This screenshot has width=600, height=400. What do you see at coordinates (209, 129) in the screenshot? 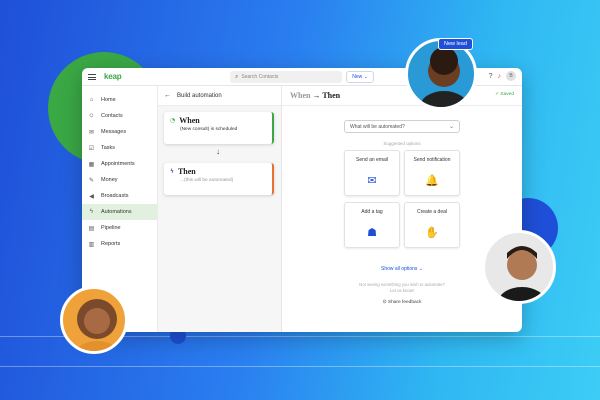
I see `when-subtitle: (New consult) is scheduled` at bounding box center [209, 129].